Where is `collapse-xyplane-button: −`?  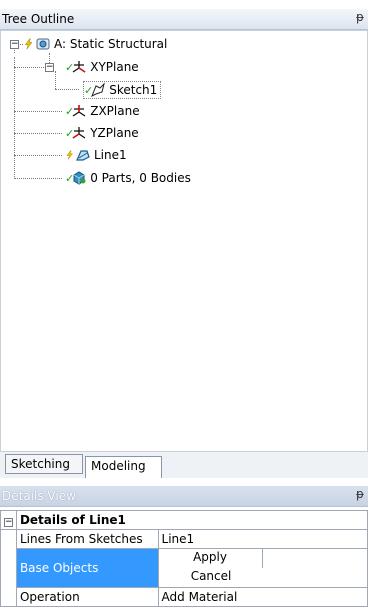 collapse-xyplane-button: − is located at coordinates (49, 67).